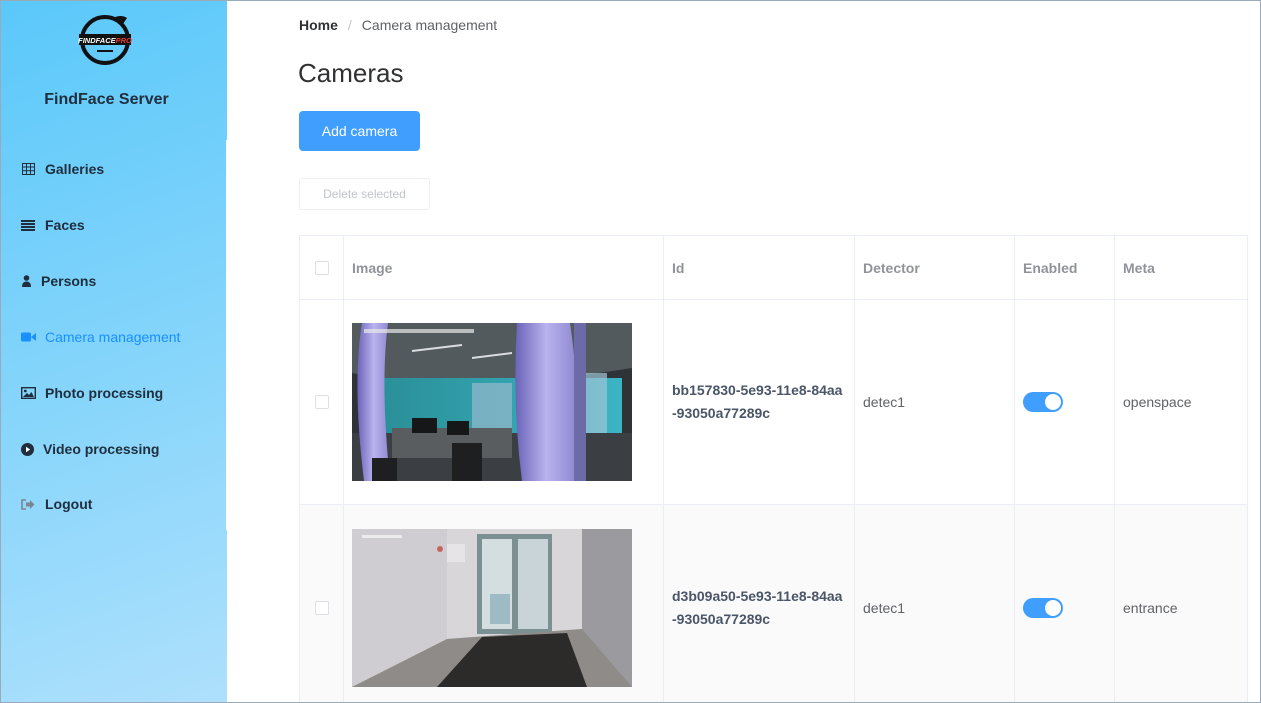 Image resolution: width=1261 pixels, height=703 pixels. I want to click on id-cell: d3b09a50-5e93-11e8-84aa-93050a77289c, so click(759, 604).